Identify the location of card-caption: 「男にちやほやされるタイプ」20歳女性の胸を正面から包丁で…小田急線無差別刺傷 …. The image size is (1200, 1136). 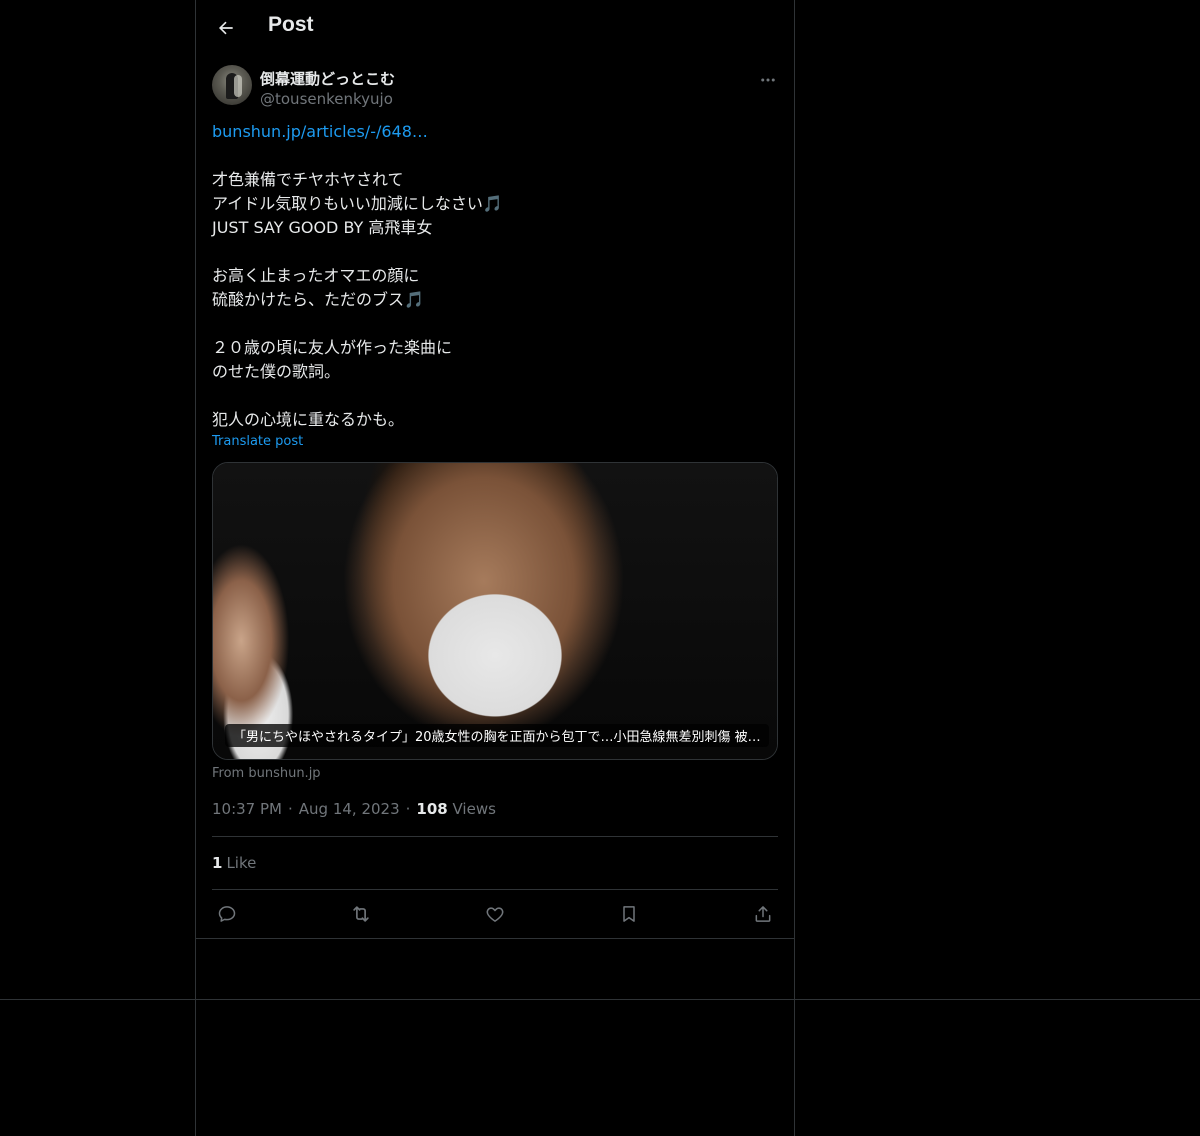
(497, 735).